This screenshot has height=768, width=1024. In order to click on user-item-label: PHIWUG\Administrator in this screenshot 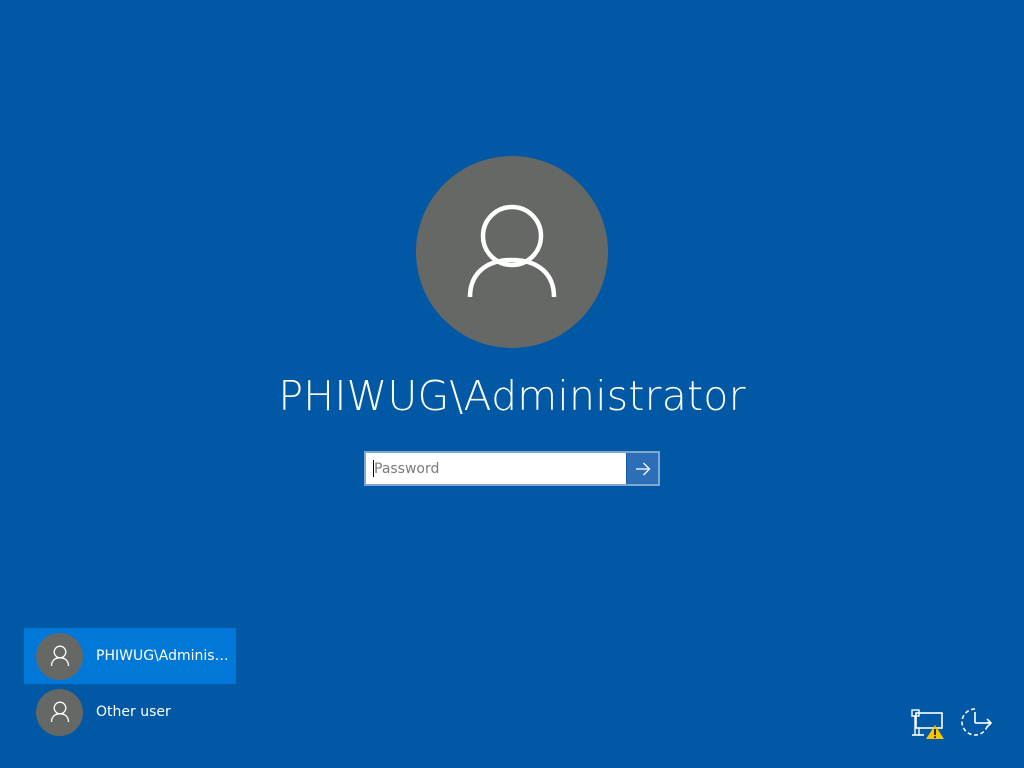, I will do `click(163, 656)`.